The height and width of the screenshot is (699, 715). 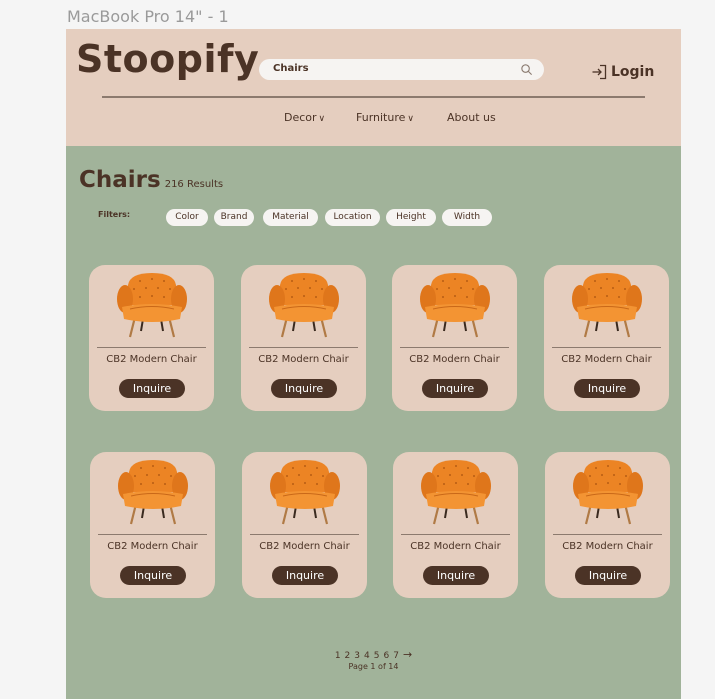 What do you see at coordinates (526, 69) in the screenshot?
I see `search-icon` at bounding box center [526, 69].